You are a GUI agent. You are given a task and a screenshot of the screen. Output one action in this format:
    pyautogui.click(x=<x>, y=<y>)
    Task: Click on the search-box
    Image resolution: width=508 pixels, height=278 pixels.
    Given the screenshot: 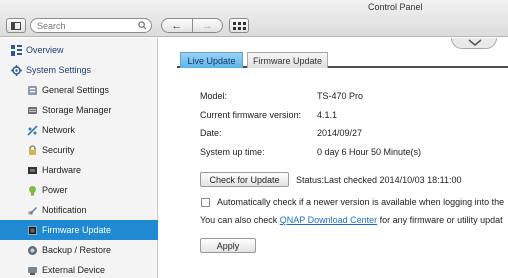 What is the action you would take?
    pyautogui.click(x=91, y=25)
    